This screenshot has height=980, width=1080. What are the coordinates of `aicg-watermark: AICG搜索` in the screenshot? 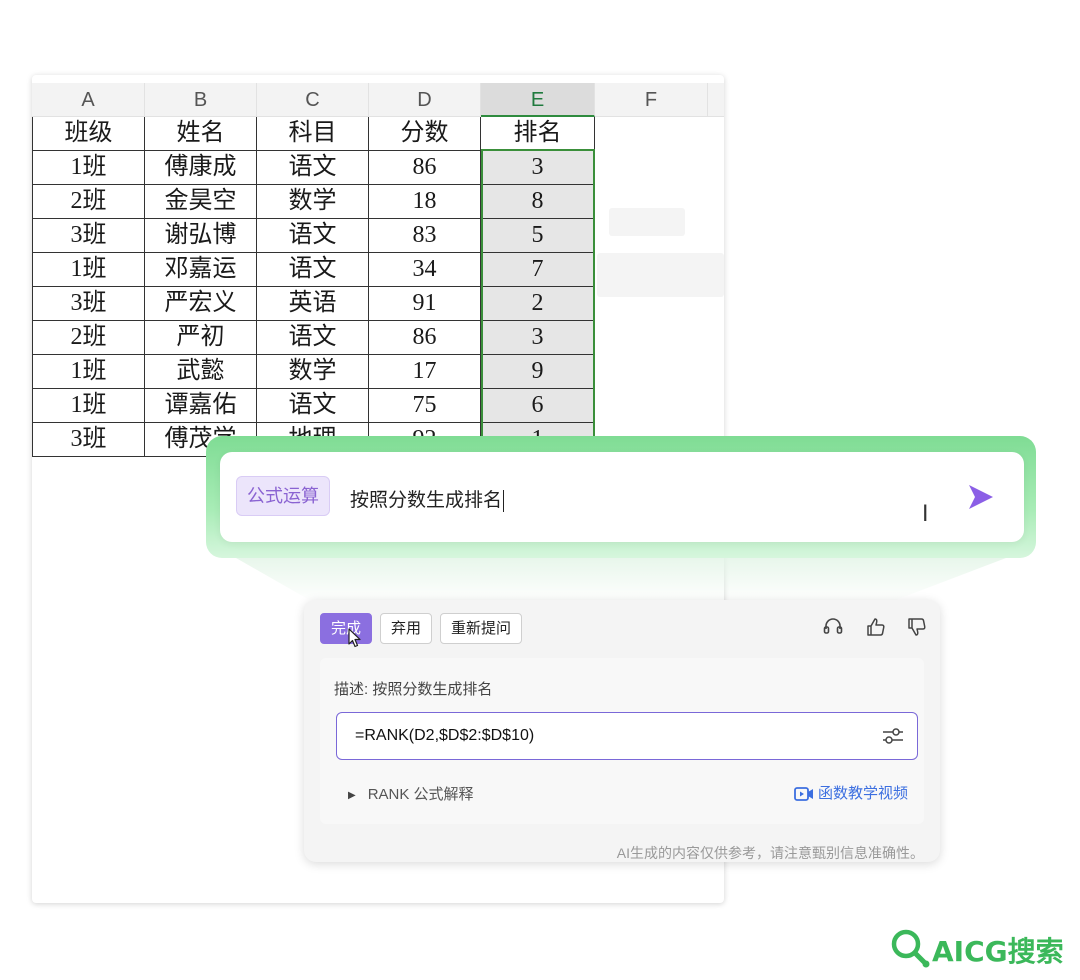 It's located at (984, 948).